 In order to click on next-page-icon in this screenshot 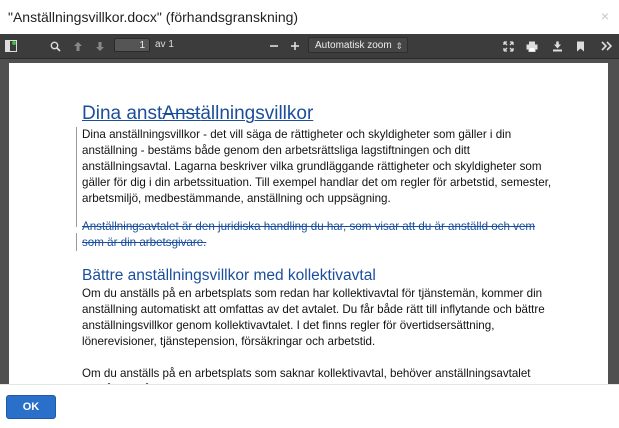, I will do `click(100, 46)`.